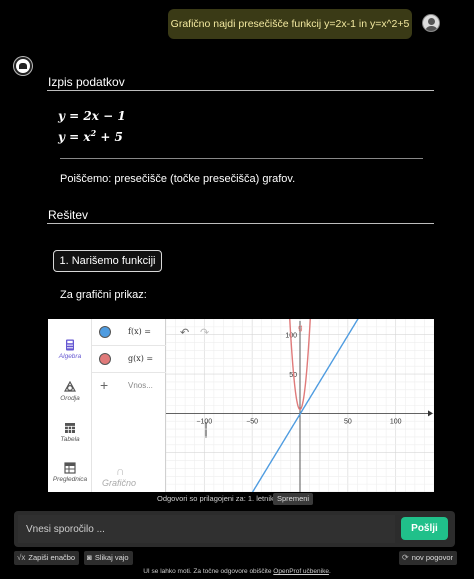 Image resolution: width=474 pixels, height=579 pixels. Describe the element at coordinates (424, 528) in the screenshot. I see `send-button: Pošlji` at that location.